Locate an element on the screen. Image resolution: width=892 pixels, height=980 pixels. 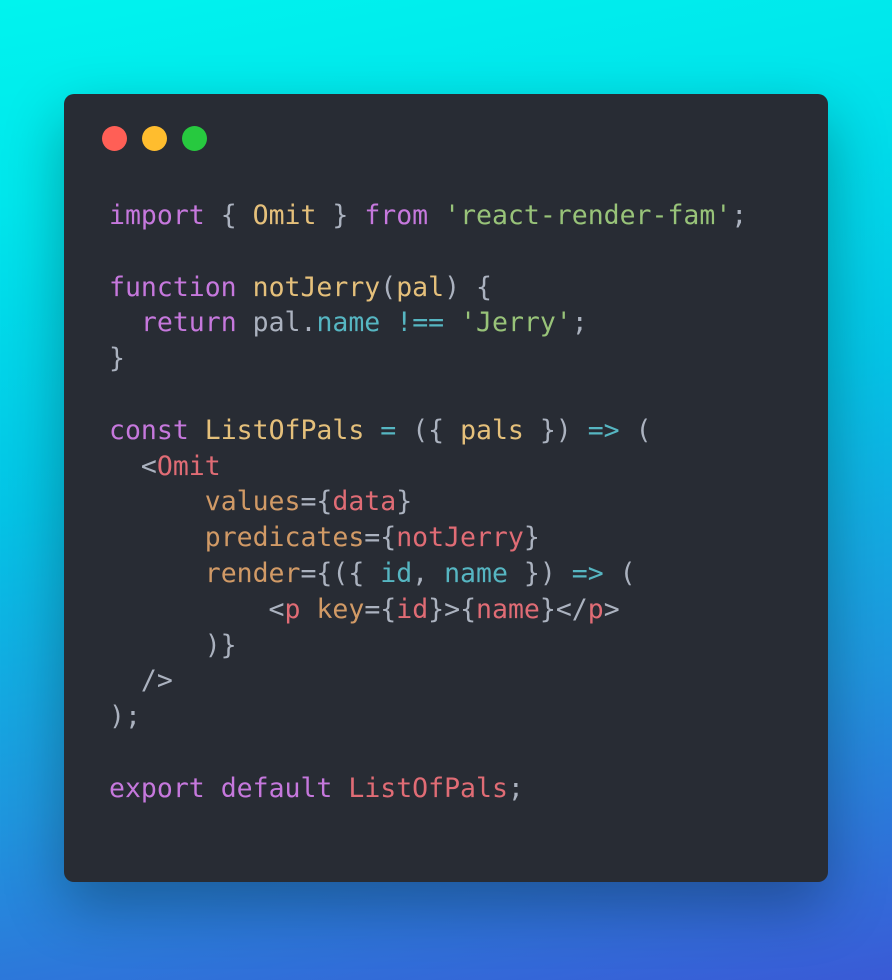
code-token-function-name: pals is located at coordinates (492, 430).